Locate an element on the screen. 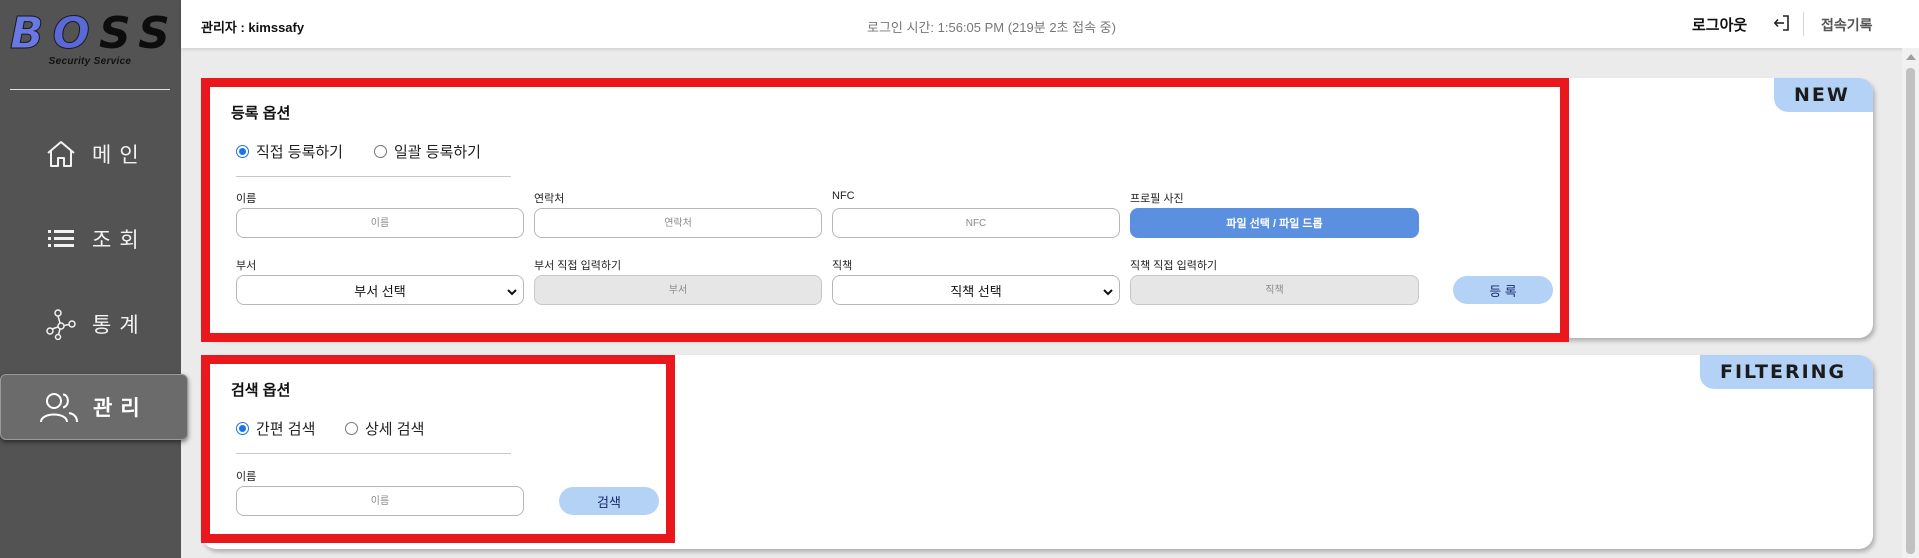 This screenshot has height=558, width=1919. radio-label: 간편 검색 is located at coordinates (286, 429).